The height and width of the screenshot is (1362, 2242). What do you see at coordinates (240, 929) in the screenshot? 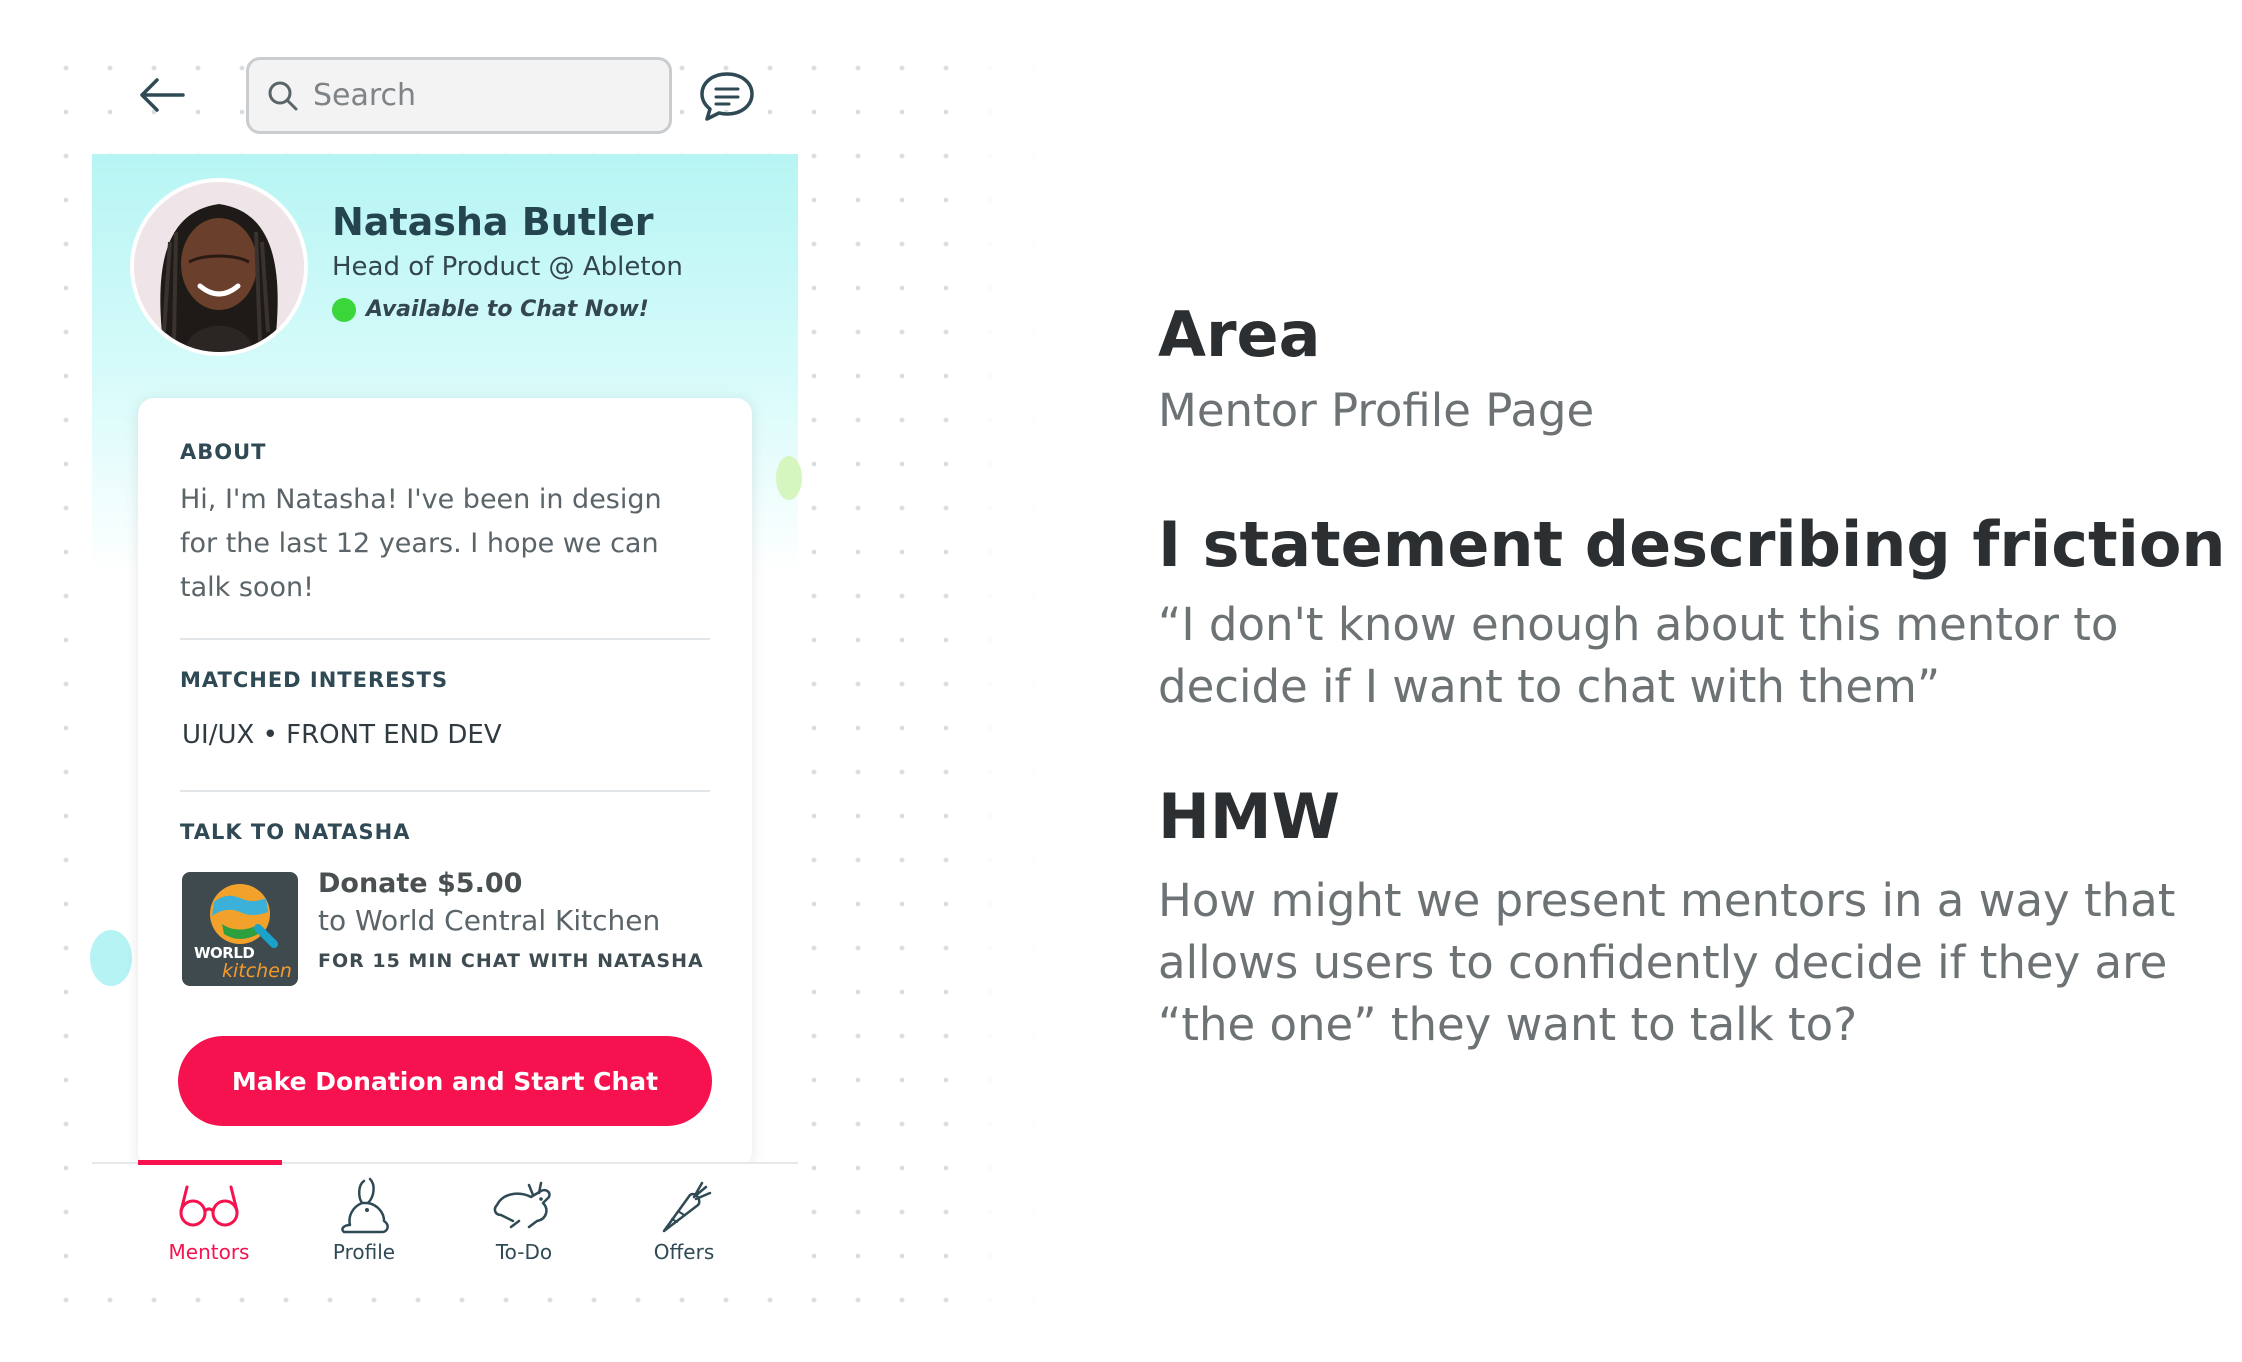
I see `charity-logo: WORLD kitchen` at bounding box center [240, 929].